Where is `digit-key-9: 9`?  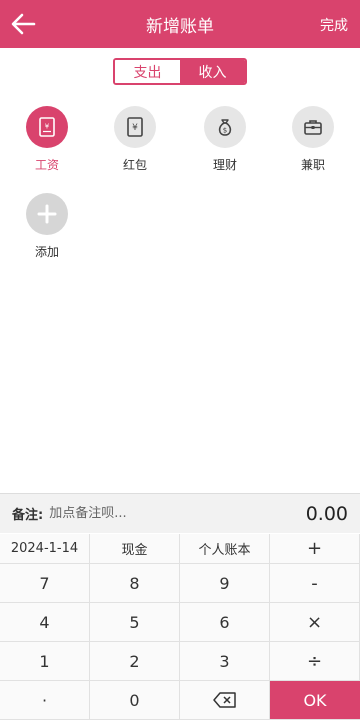
digit-key-9: 9 is located at coordinates (225, 583).